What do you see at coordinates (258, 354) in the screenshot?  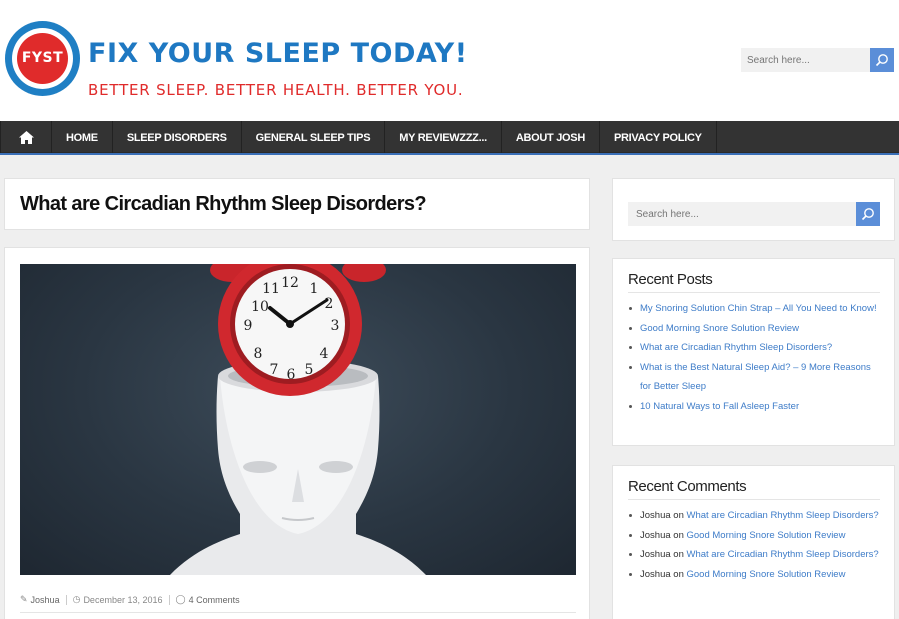 I see `svg-text: 8` at bounding box center [258, 354].